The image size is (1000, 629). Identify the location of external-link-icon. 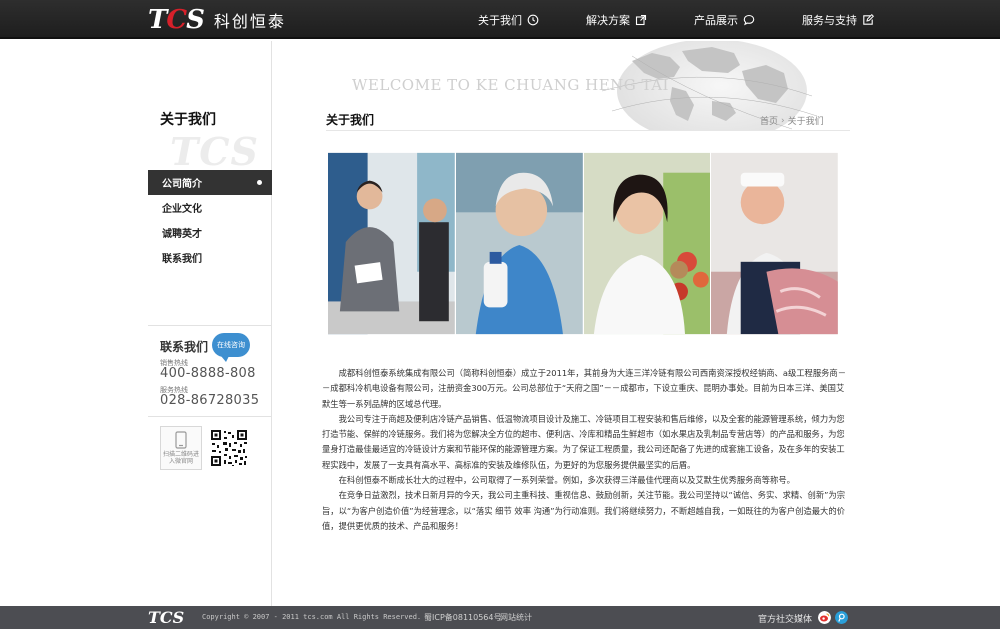
(641, 20).